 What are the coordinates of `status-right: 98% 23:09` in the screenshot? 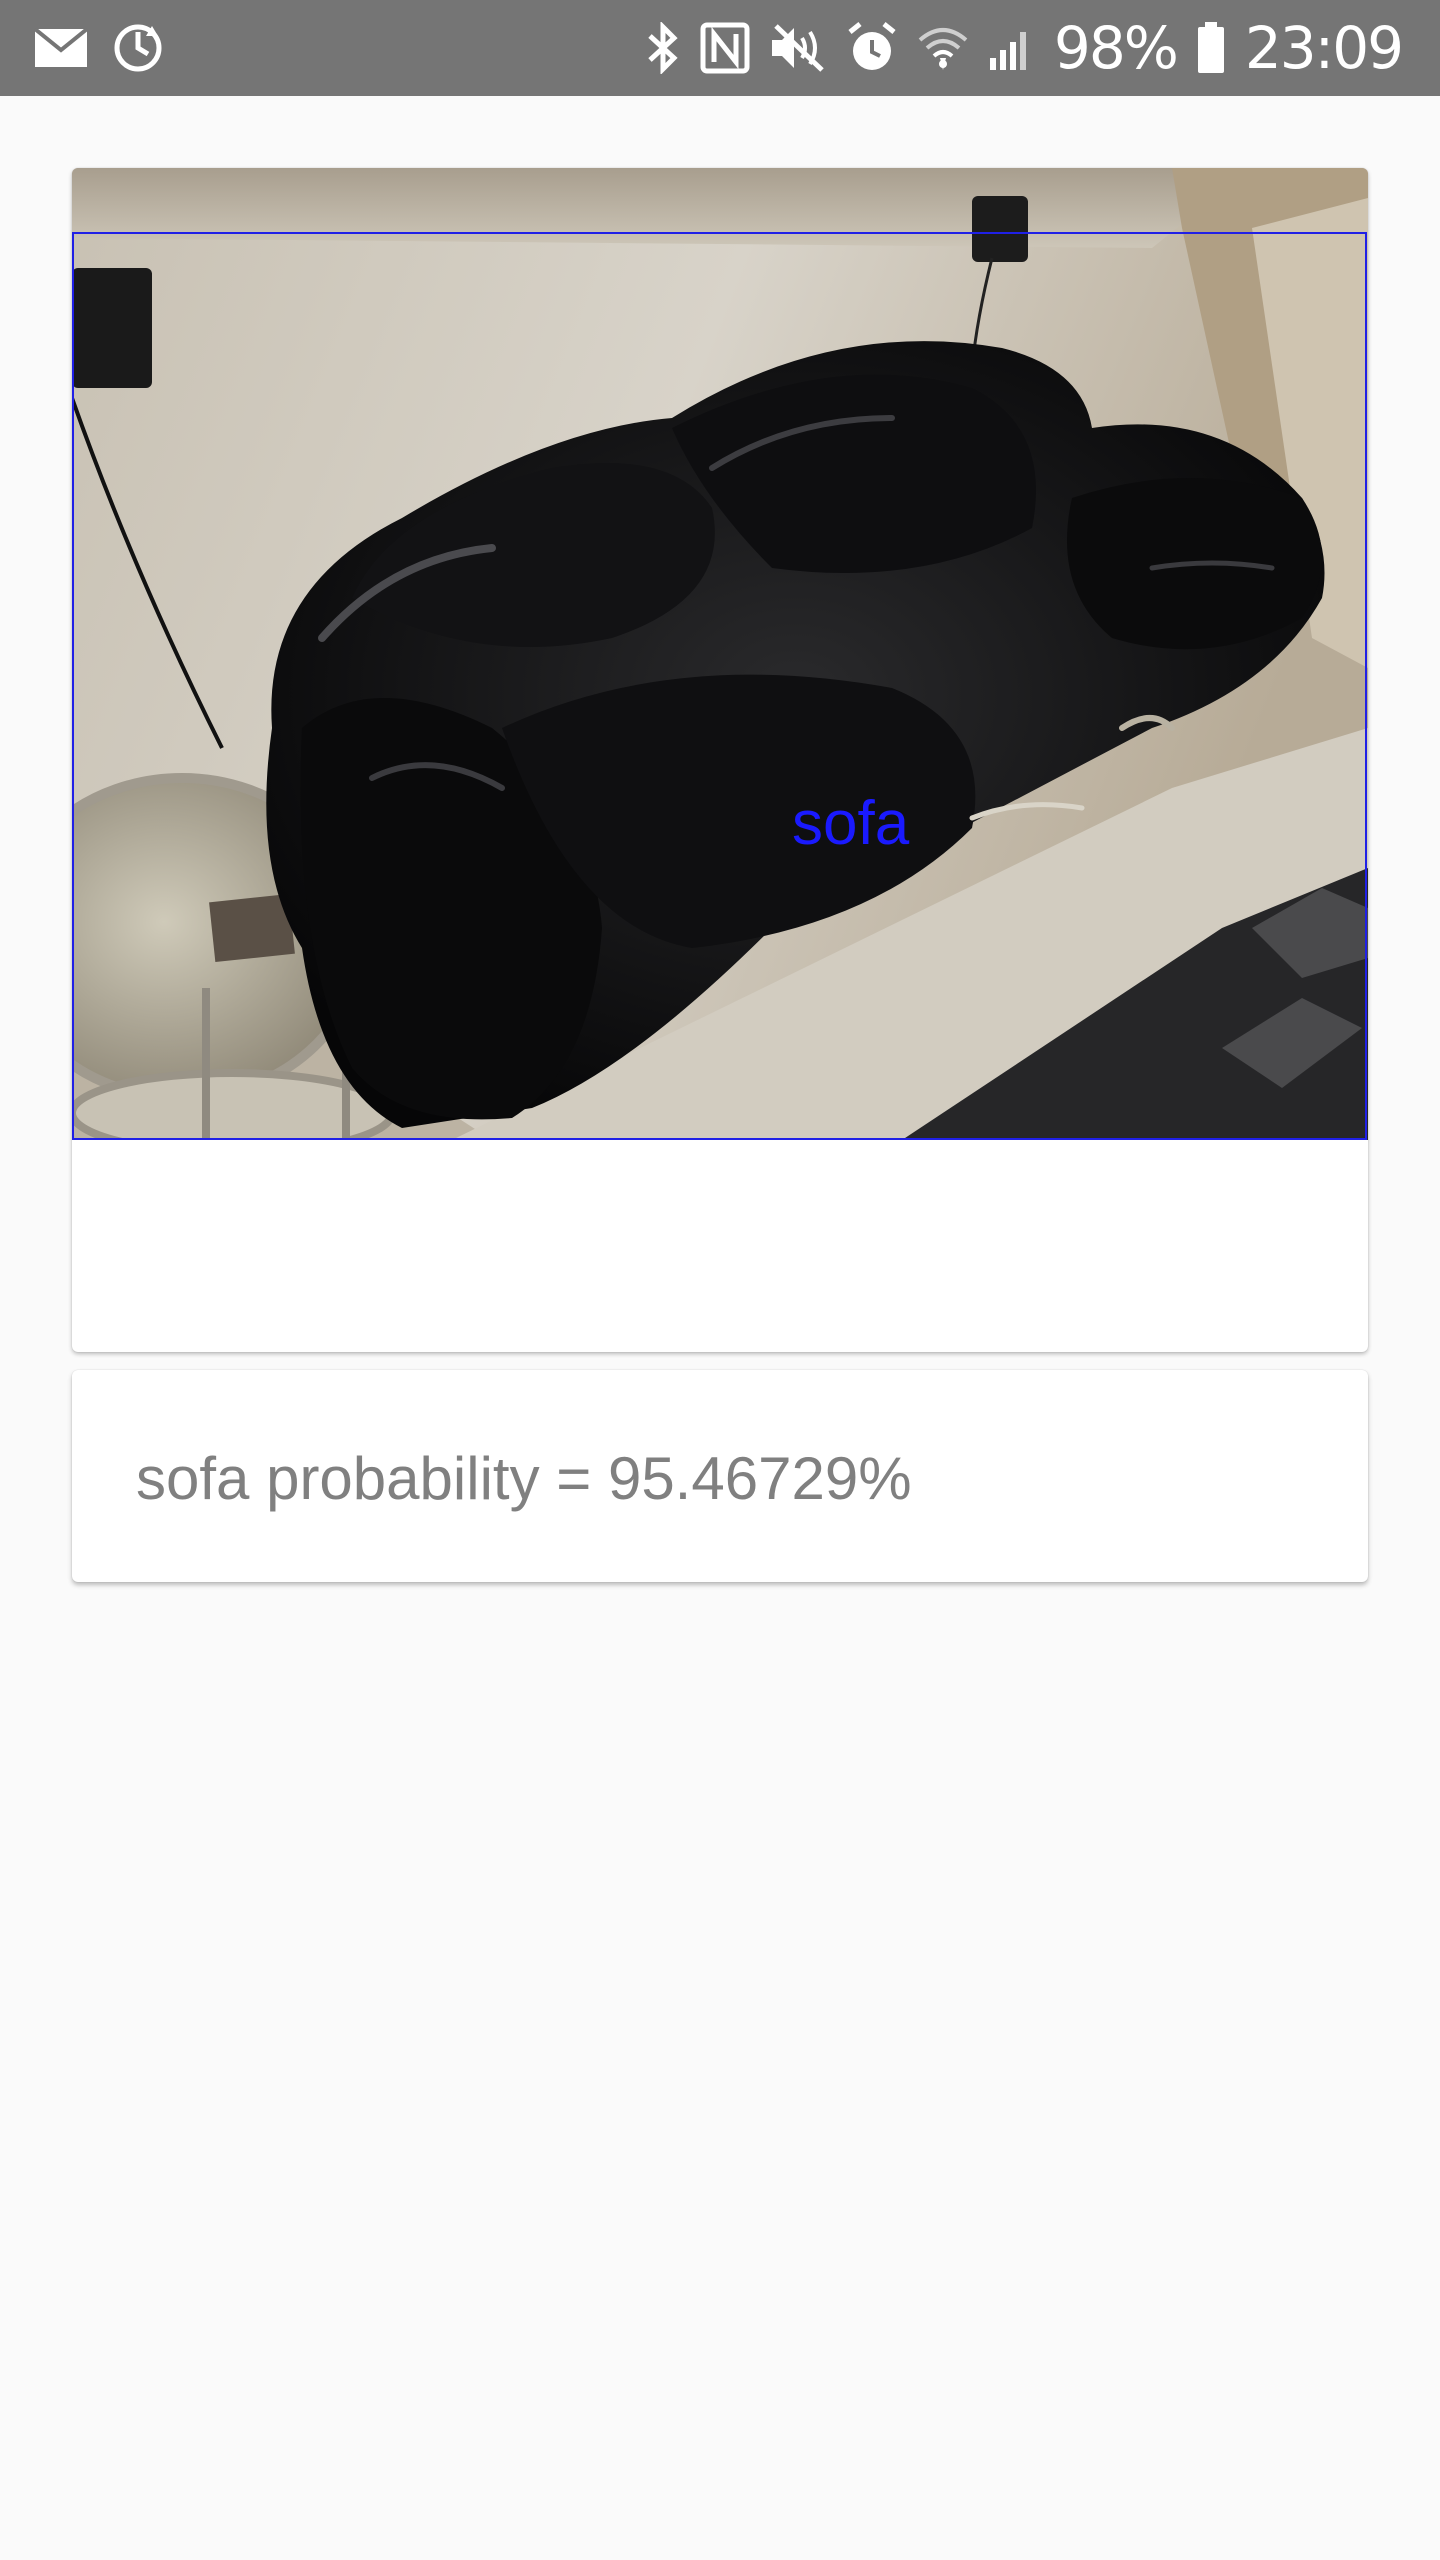 It's located at (1025, 48).